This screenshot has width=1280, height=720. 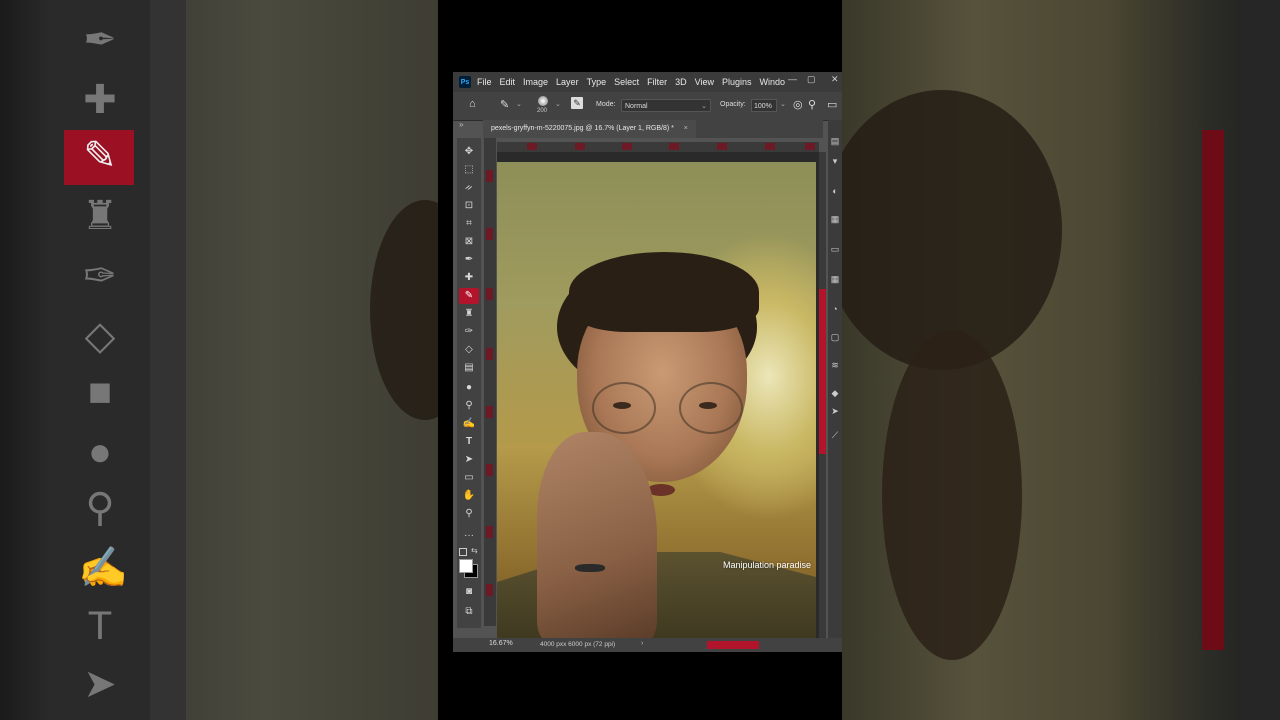 What do you see at coordinates (469, 152) in the screenshot?
I see `move-icon: ✥` at bounding box center [469, 152].